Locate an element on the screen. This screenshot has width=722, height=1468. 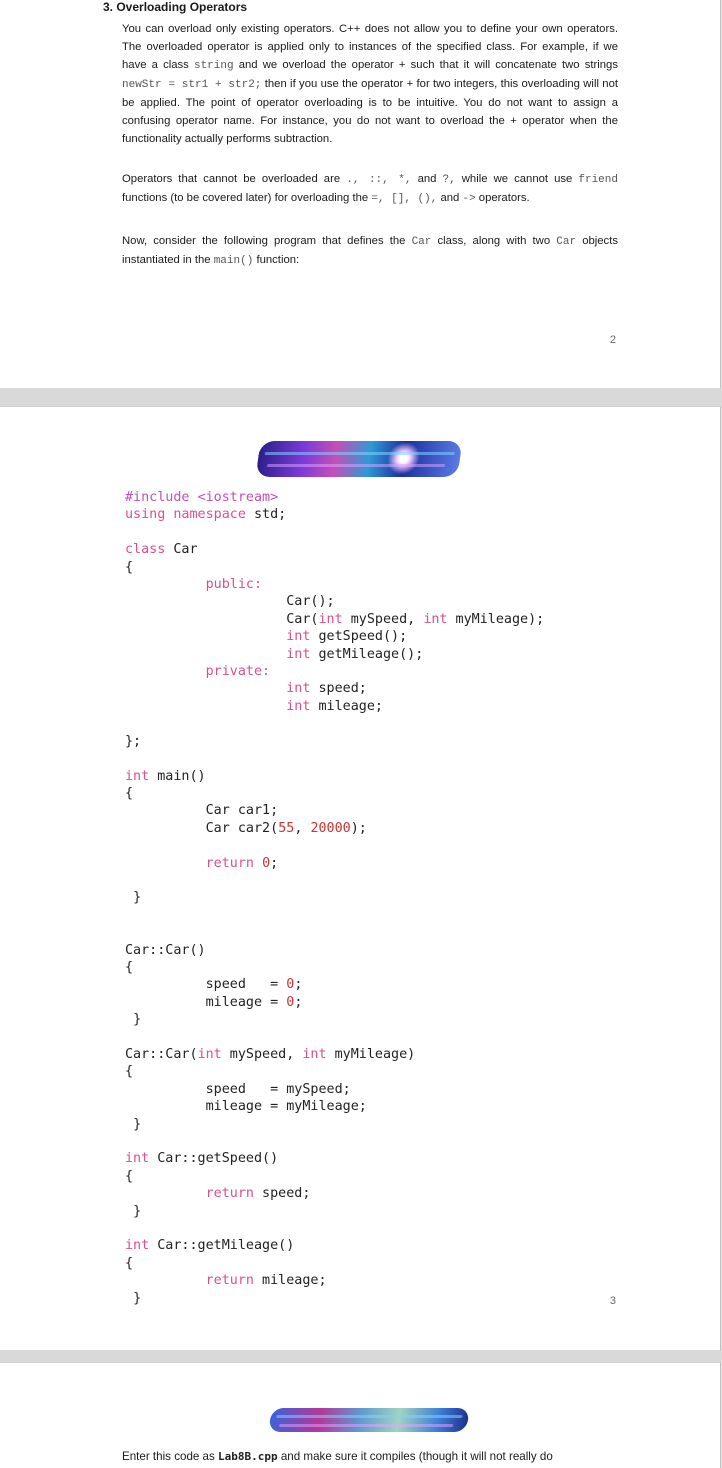
section-heading: 3. Overloading Operators is located at coordinates (175, 7).